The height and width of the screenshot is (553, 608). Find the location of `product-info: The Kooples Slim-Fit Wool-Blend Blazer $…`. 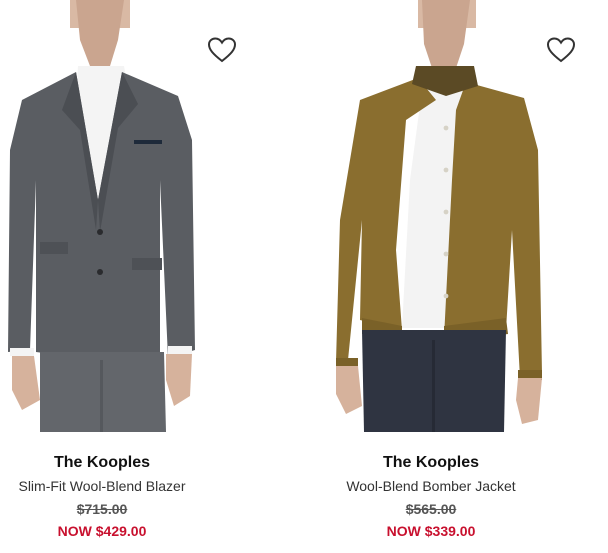

product-info: The Kooples Slim-Fit Wool-Blend Blazer $… is located at coordinates (126, 494).